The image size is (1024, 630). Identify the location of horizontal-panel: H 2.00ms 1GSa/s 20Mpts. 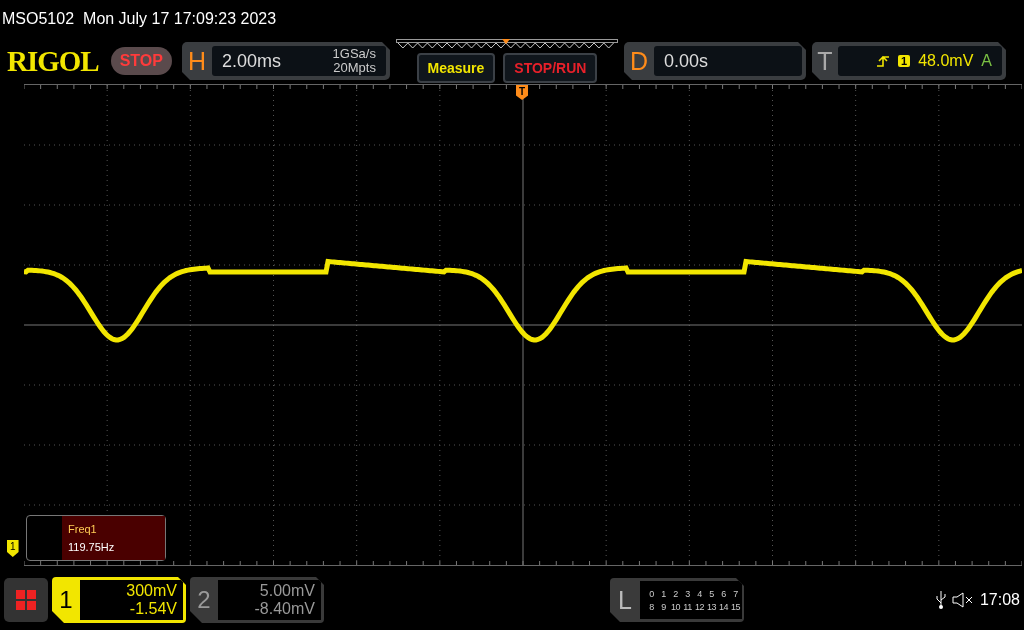
(285, 61).